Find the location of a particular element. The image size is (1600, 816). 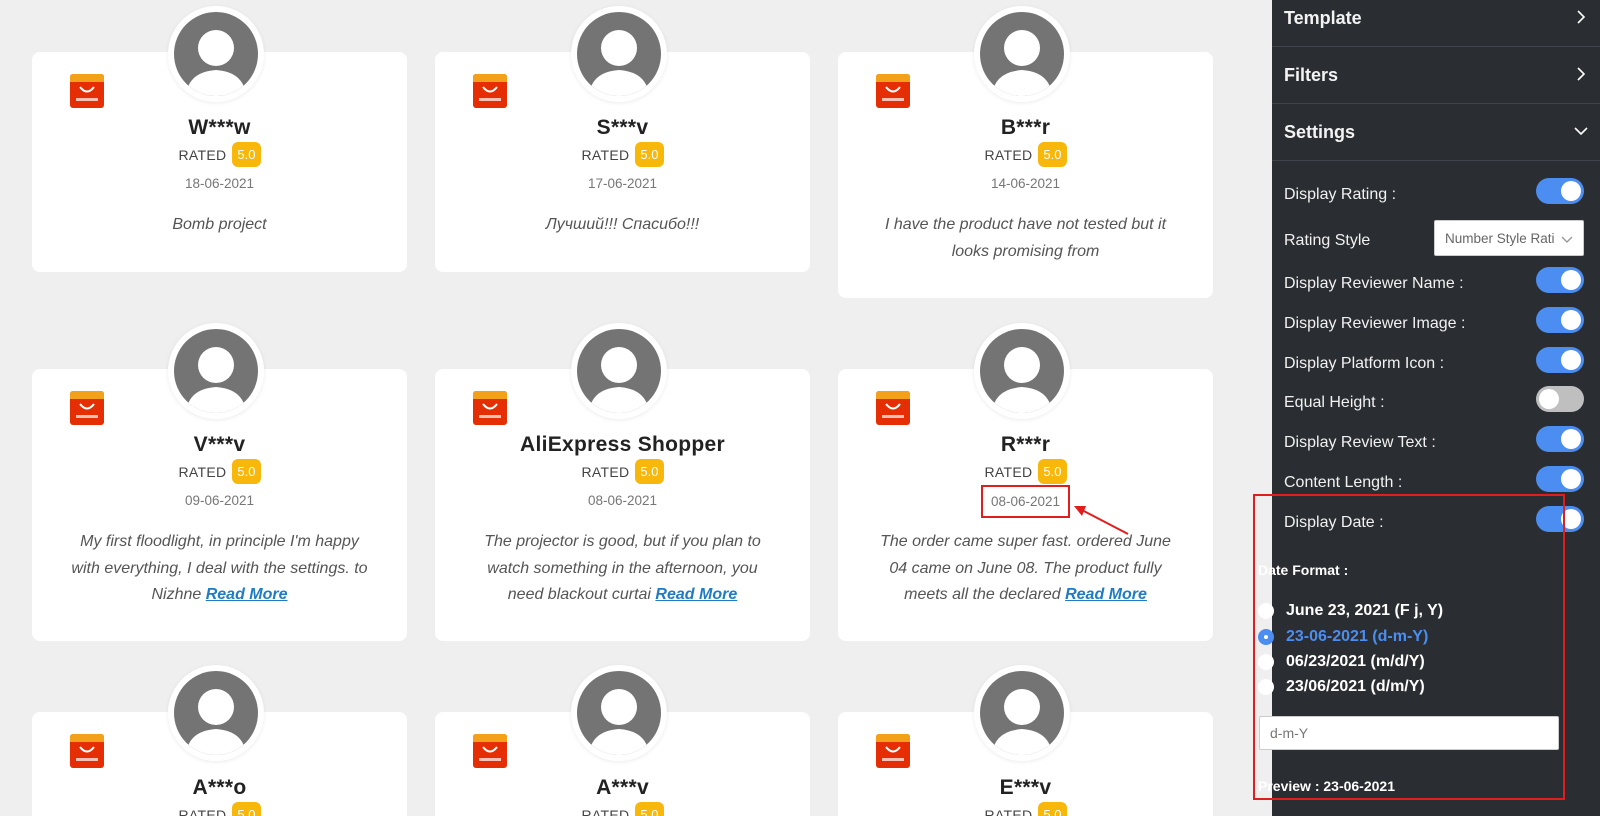

review-date-highlight: 08-06-2021 is located at coordinates (1025, 501).